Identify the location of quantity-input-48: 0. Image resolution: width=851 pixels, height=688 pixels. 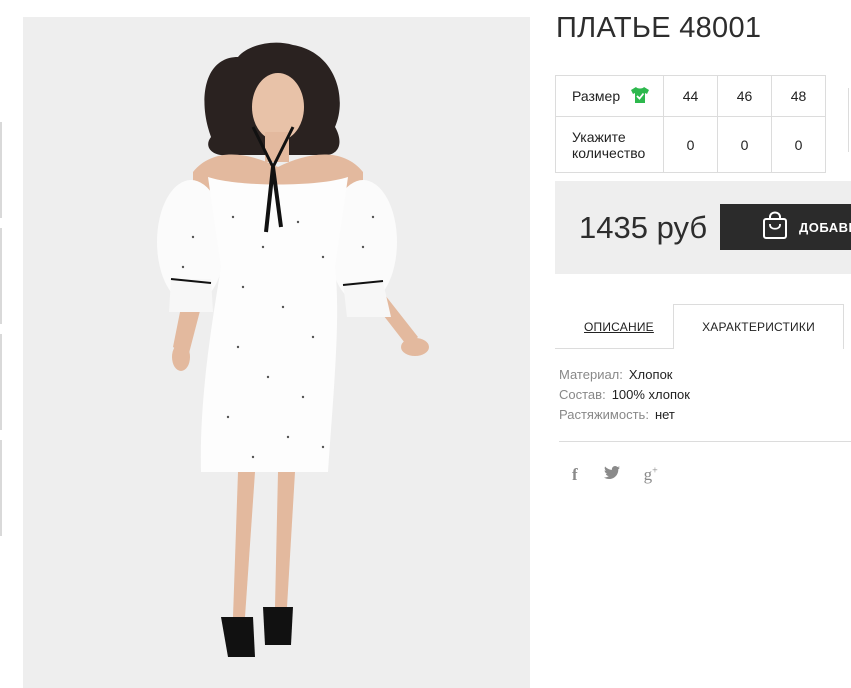
(798, 144).